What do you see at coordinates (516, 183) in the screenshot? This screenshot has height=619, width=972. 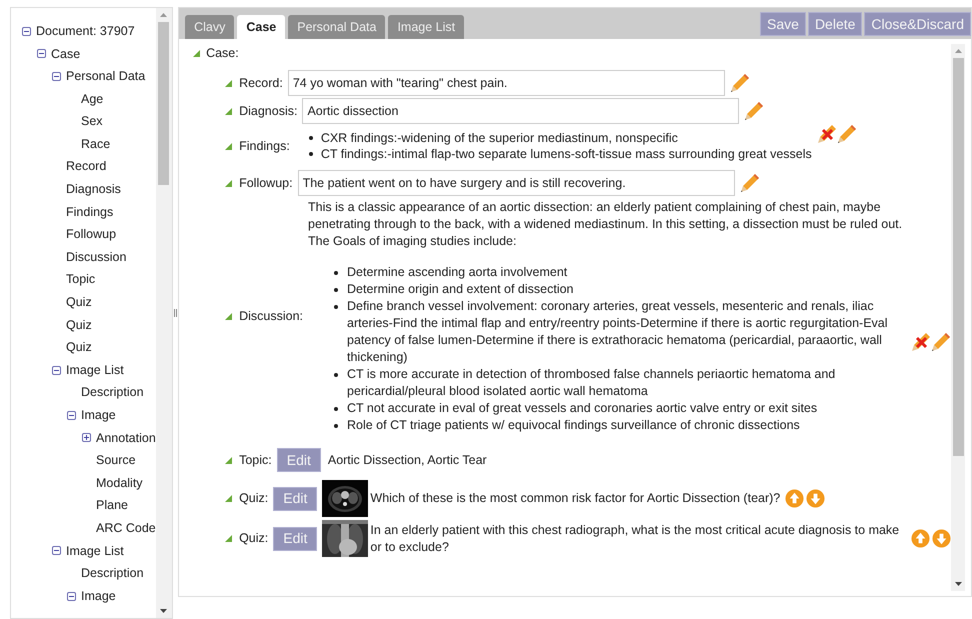 I see `text-field: The patient went on to have surgery and is still recovering.` at bounding box center [516, 183].